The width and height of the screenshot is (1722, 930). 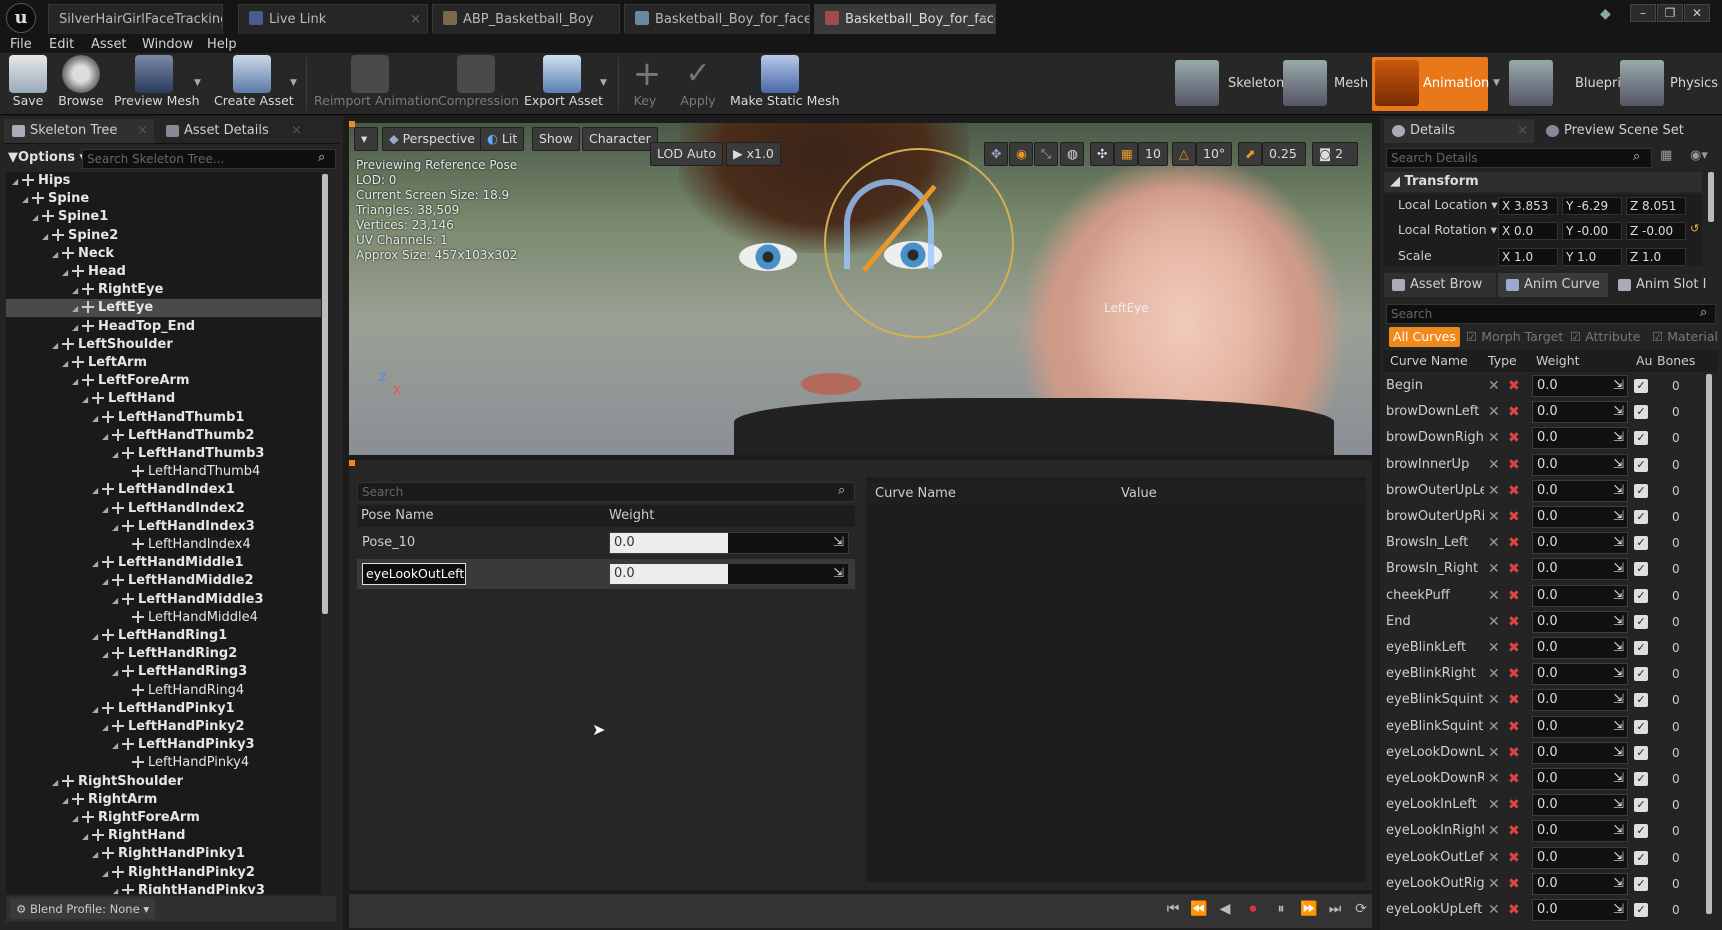 What do you see at coordinates (1447, 230) in the screenshot?
I see `local-rotation-label: Local Rotation ▾` at bounding box center [1447, 230].